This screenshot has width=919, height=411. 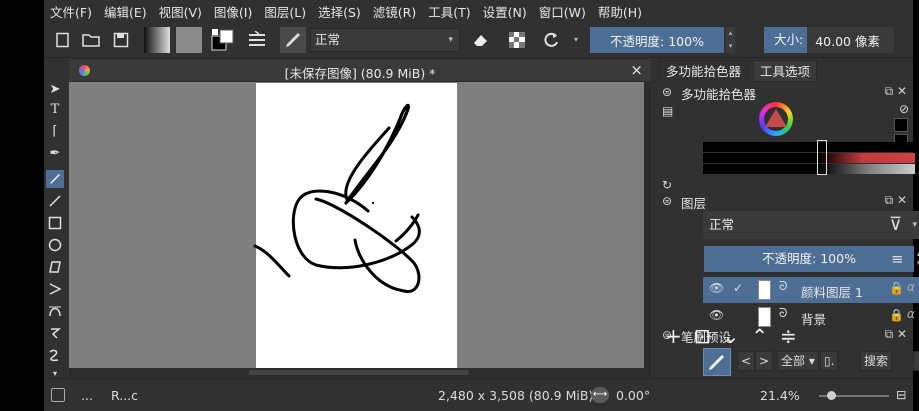 I want to click on chevron-down-icon: ▾, so click(x=576, y=39).